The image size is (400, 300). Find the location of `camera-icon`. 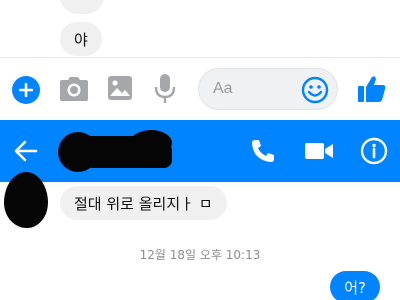

camera-icon is located at coordinates (74, 89).